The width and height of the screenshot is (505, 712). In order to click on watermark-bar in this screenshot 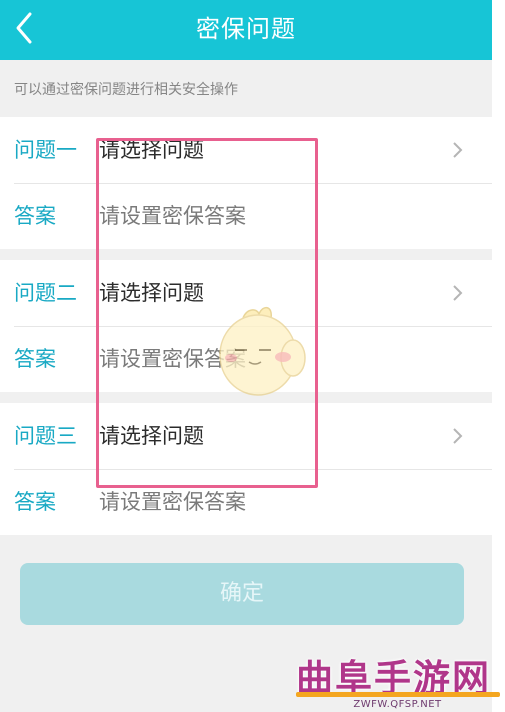, I will do `click(398, 694)`.